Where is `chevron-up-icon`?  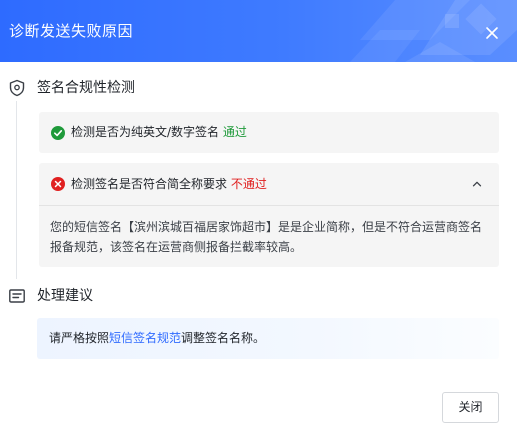
chevron-up-icon is located at coordinates (477, 184).